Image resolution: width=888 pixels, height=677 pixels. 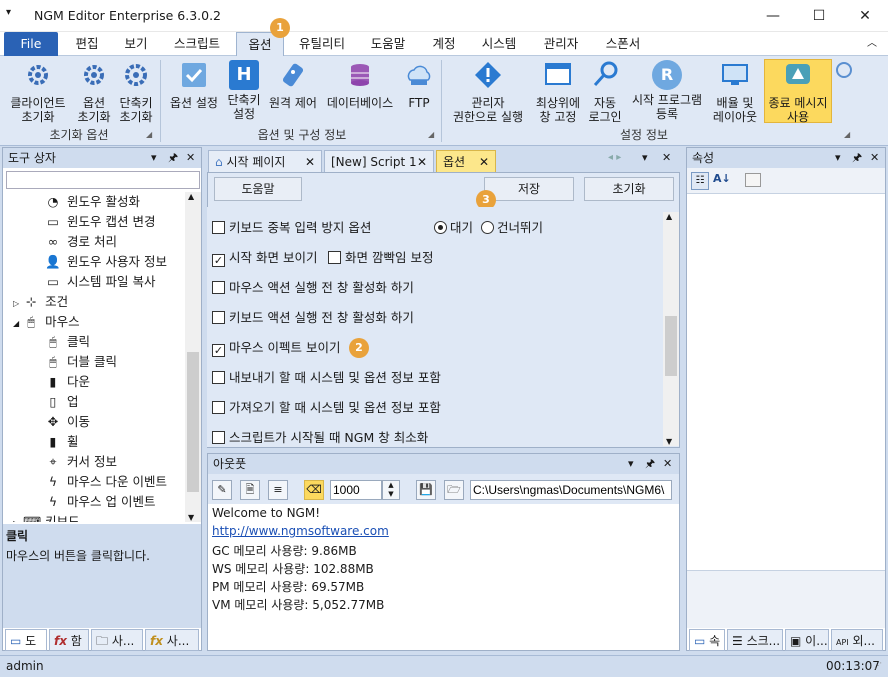 What do you see at coordinates (419, 85) in the screenshot?
I see `ftp-button: FTP` at bounding box center [419, 85].